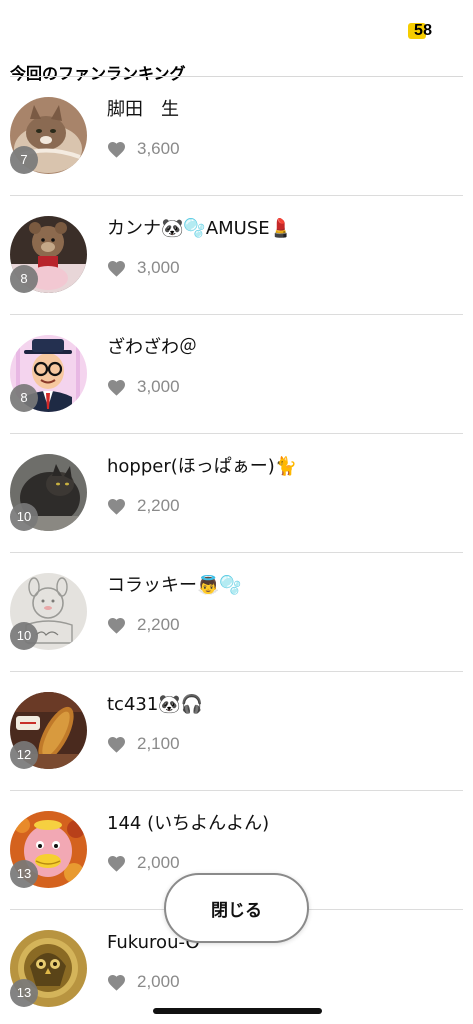  Describe the element at coordinates (237, 1011) in the screenshot. I see `home-indicator` at that location.